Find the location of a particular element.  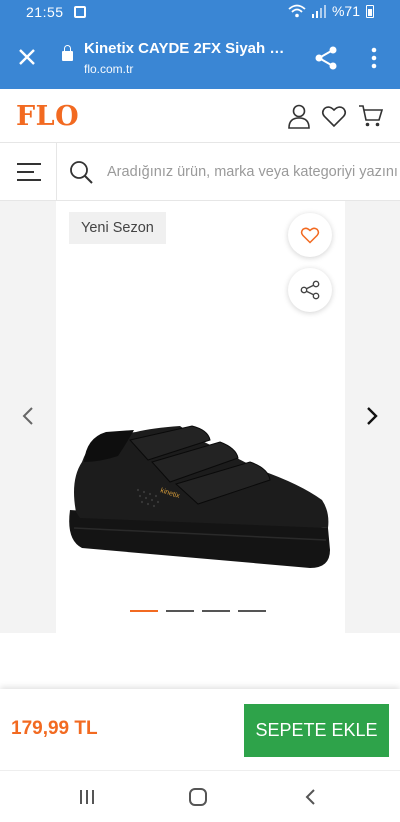

site-header: FLO is located at coordinates (200, 116).